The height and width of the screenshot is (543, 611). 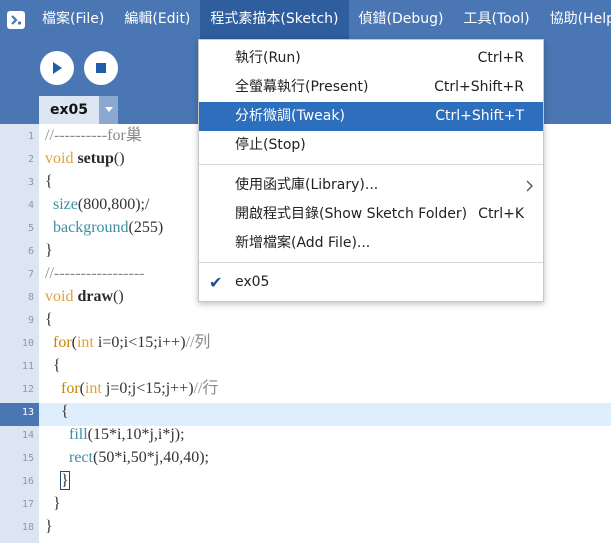 I want to click on tab-menu-button, so click(x=108, y=110).